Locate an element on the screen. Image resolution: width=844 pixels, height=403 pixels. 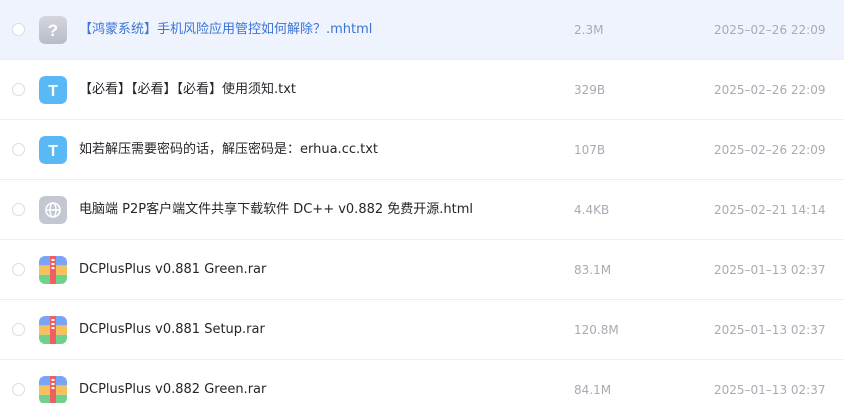
web-file-icon is located at coordinates (53, 210).